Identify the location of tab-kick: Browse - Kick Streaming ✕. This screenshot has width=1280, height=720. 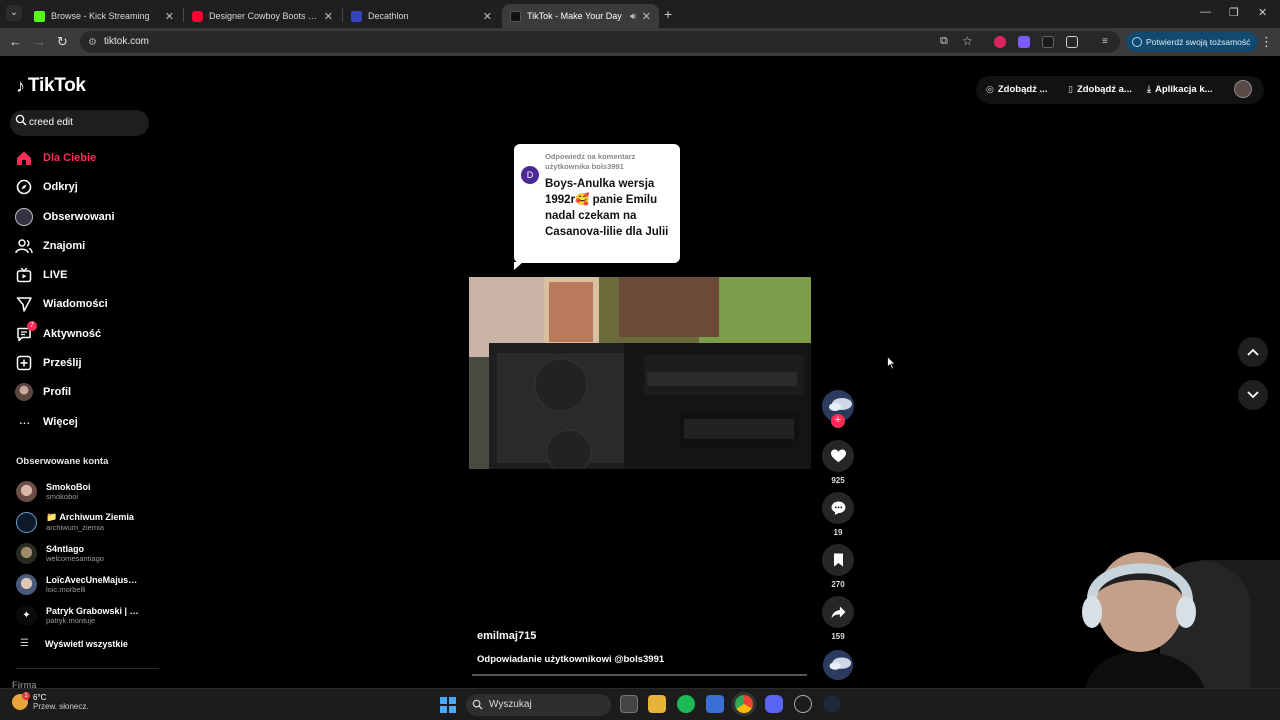
(104, 16).